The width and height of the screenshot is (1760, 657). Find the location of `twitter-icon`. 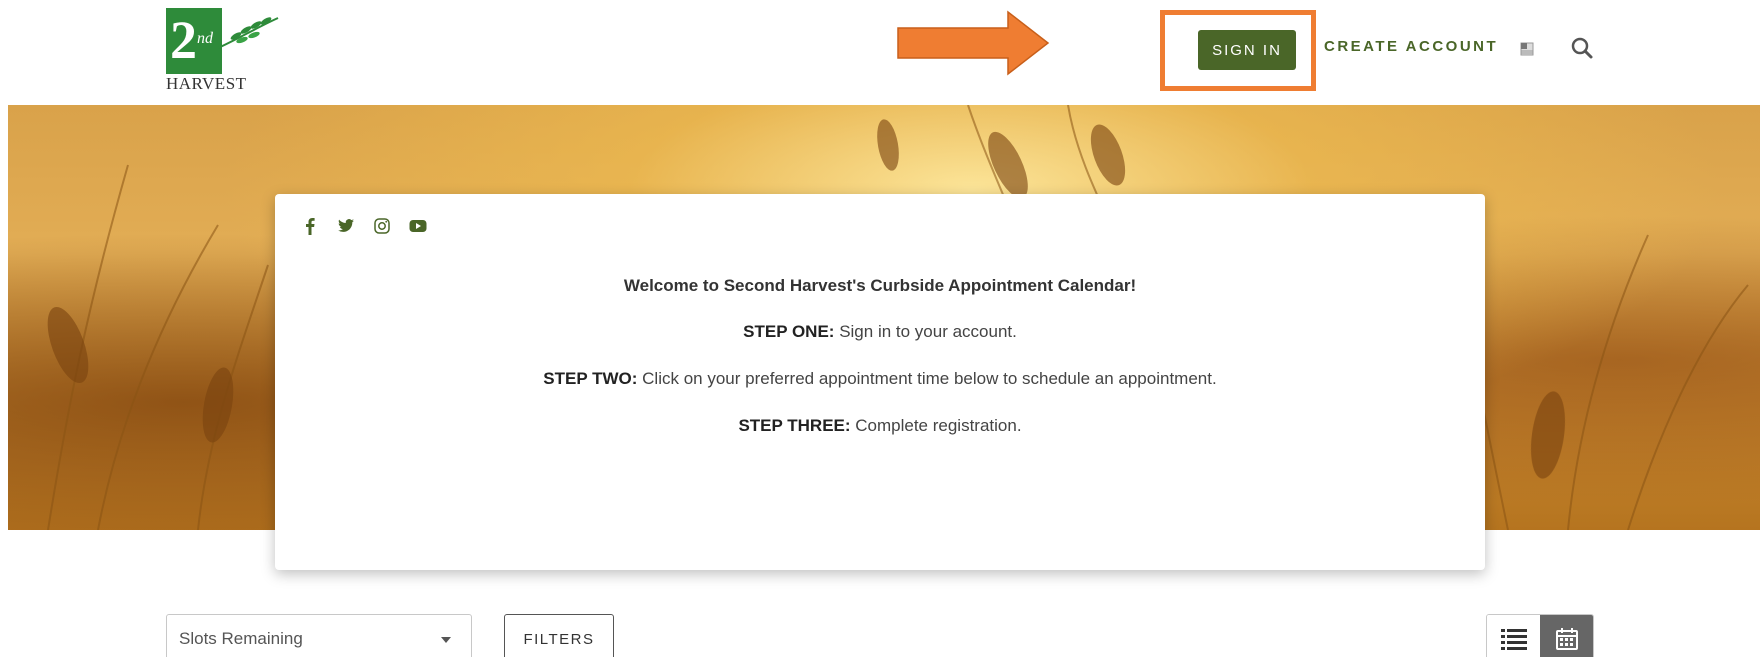

twitter-icon is located at coordinates (346, 226).